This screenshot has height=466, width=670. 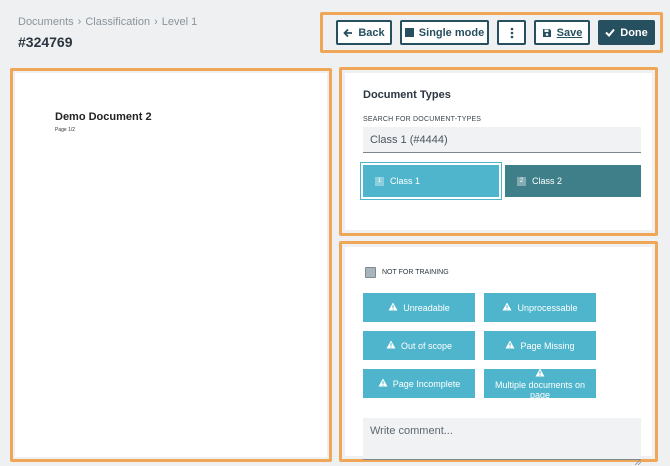 I want to click on back-button: Back, so click(x=364, y=32).